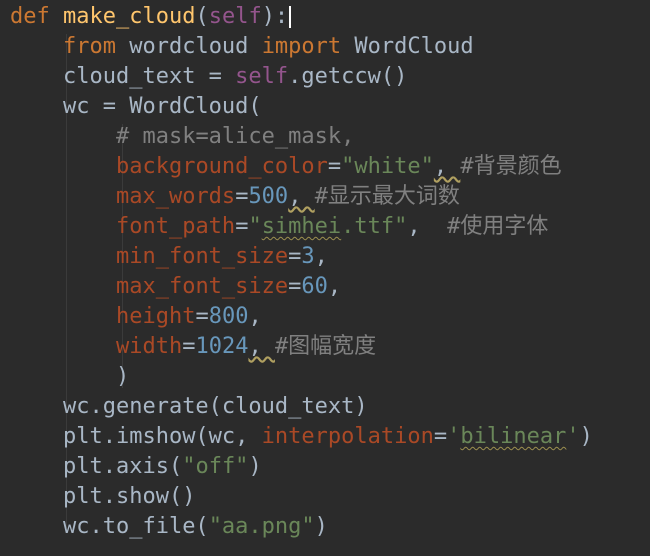  I want to click on line-comment: #显示最大词数, so click(387, 196).